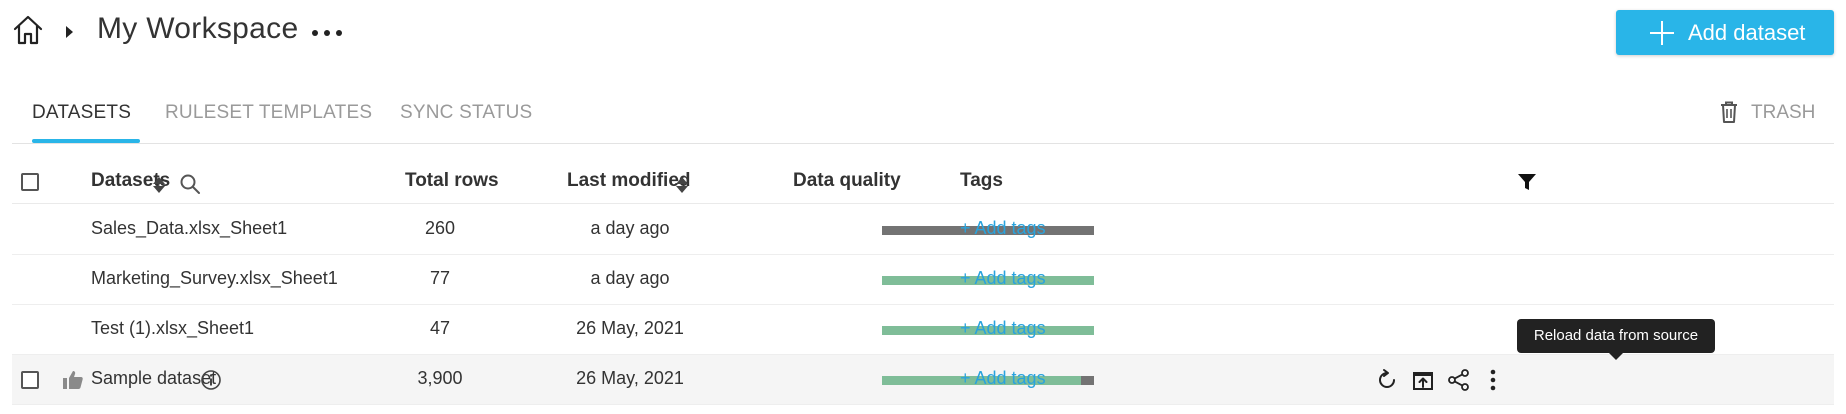 The height and width of the screenshot is (414, 1846). I want to click on share-icon, so click(1459, 380).